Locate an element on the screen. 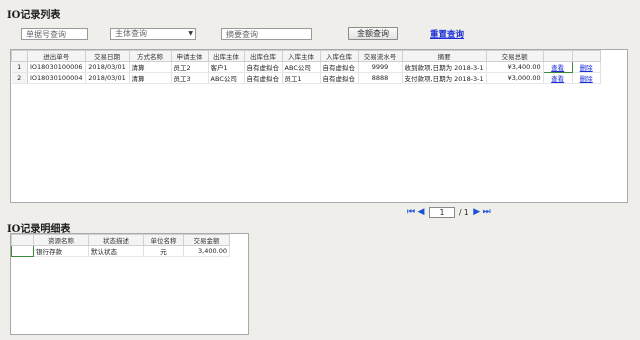 The height and width of the screenshot is (340, 640). col-amount: 交易总额 is located at coordinates (514, 56).